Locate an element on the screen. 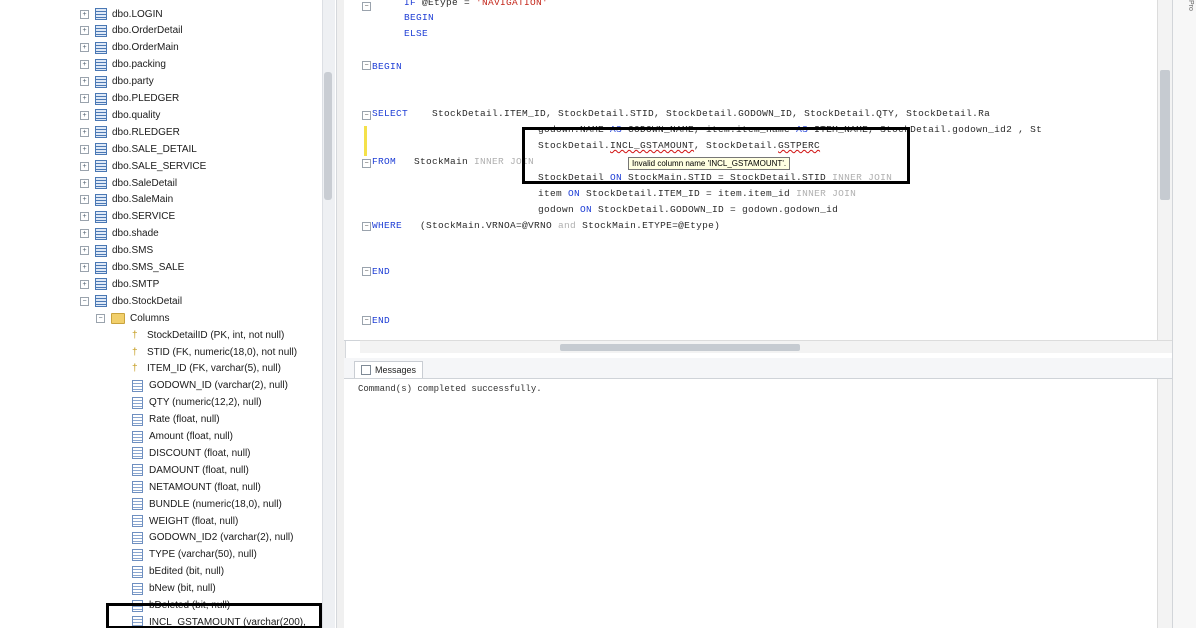 Image resolution: width=1196 pixels, height=628 pixels. code-line-from: FROM StockMain INNER JOIN is located at coordinates (453, 161).